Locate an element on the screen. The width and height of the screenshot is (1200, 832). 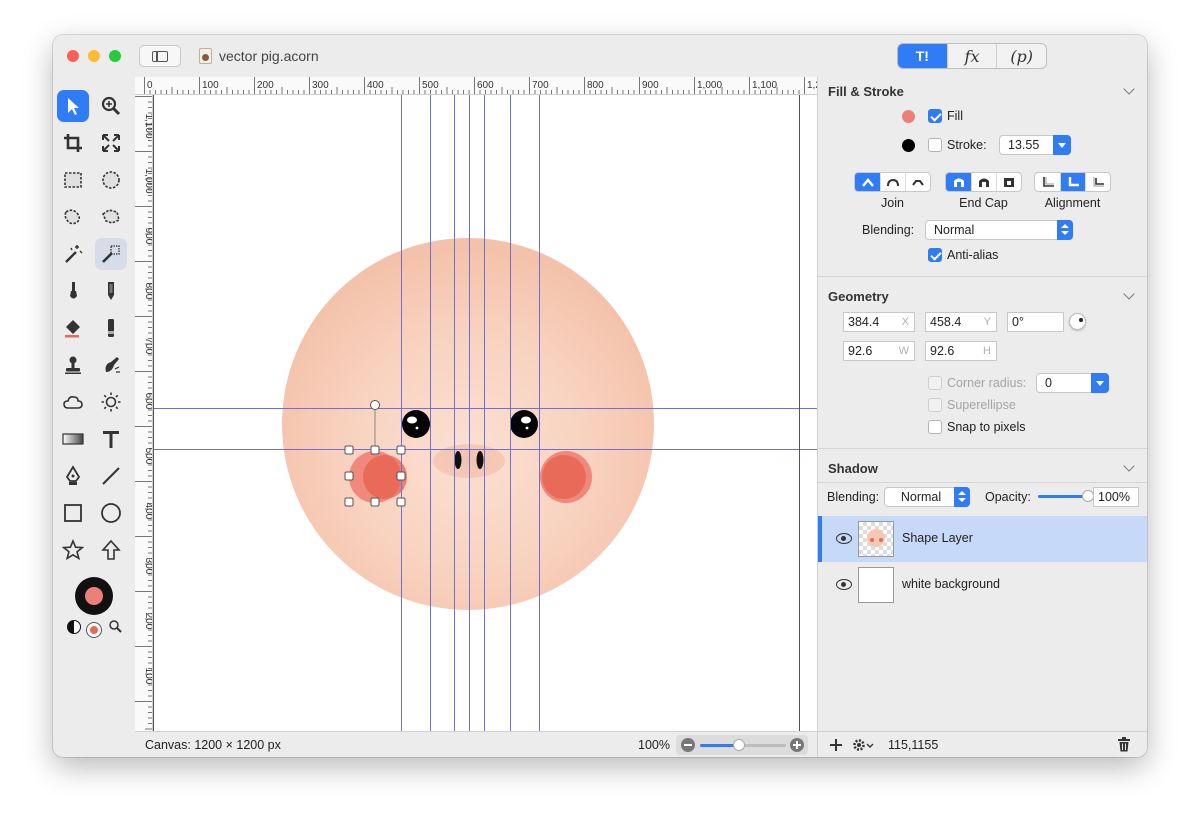
rotation-field: 0° is located at coordinates (1035, 322).